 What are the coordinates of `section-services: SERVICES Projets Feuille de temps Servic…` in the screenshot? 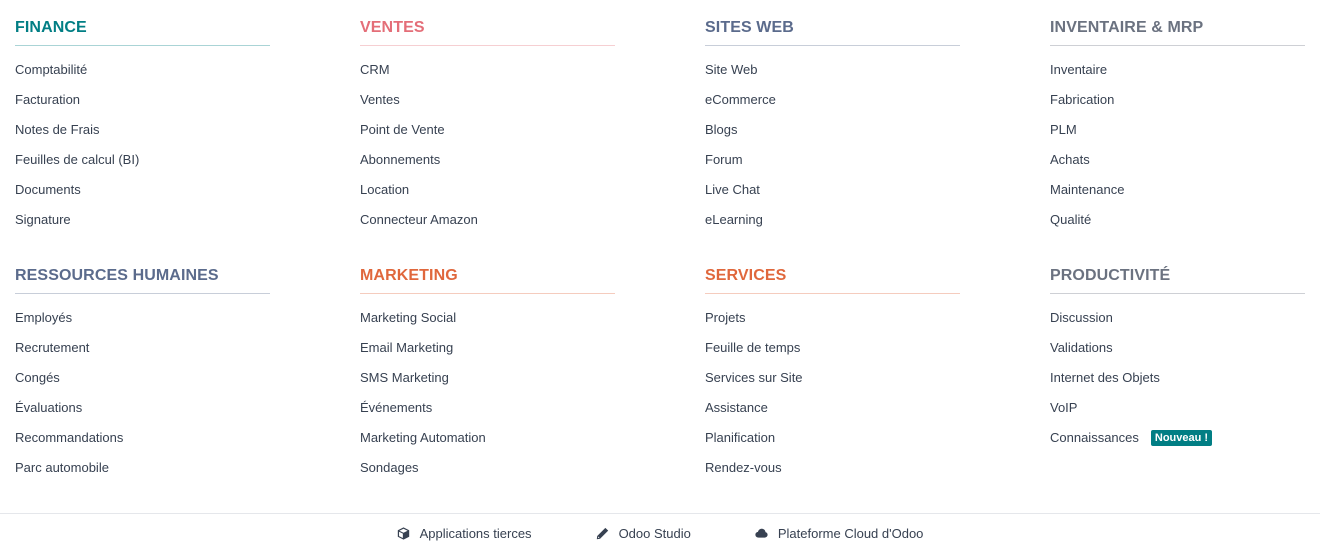 It's located at (832, 368).